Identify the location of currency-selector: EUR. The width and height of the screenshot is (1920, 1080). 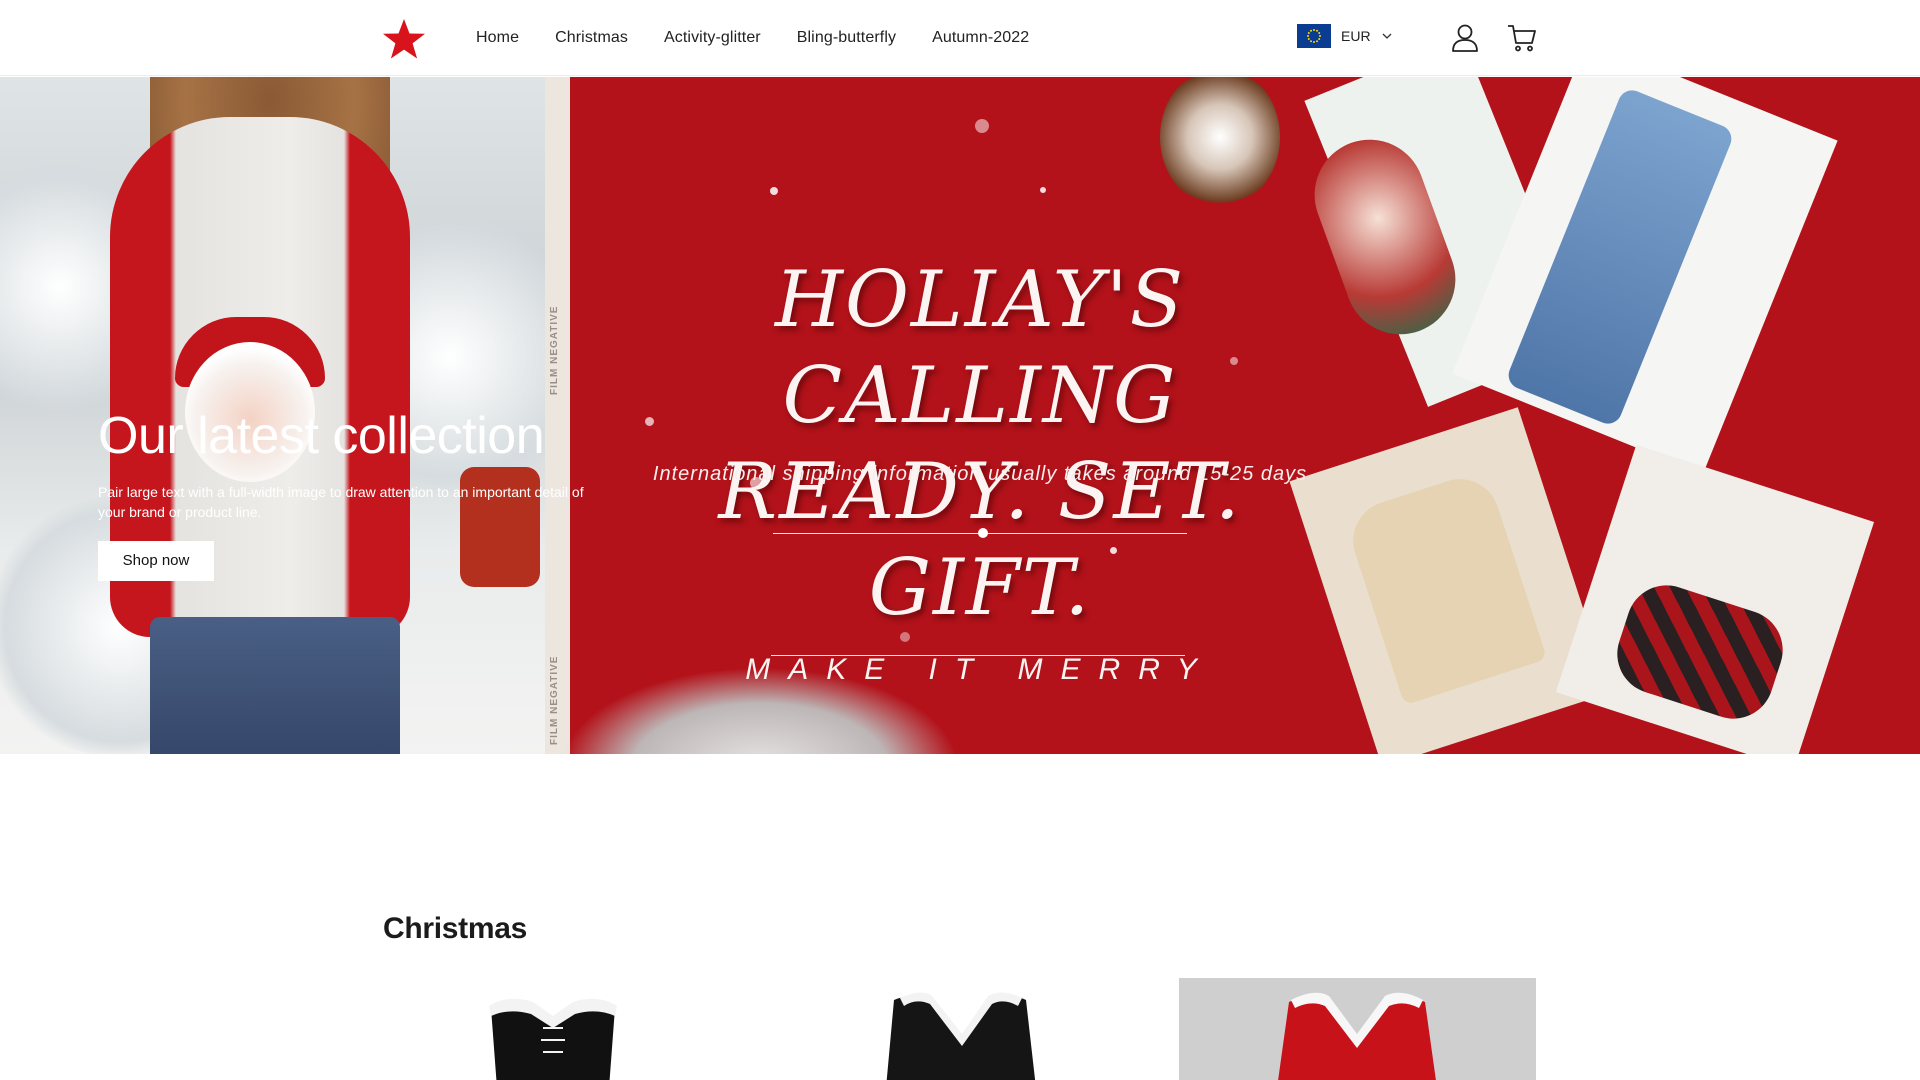
(1345, 36).